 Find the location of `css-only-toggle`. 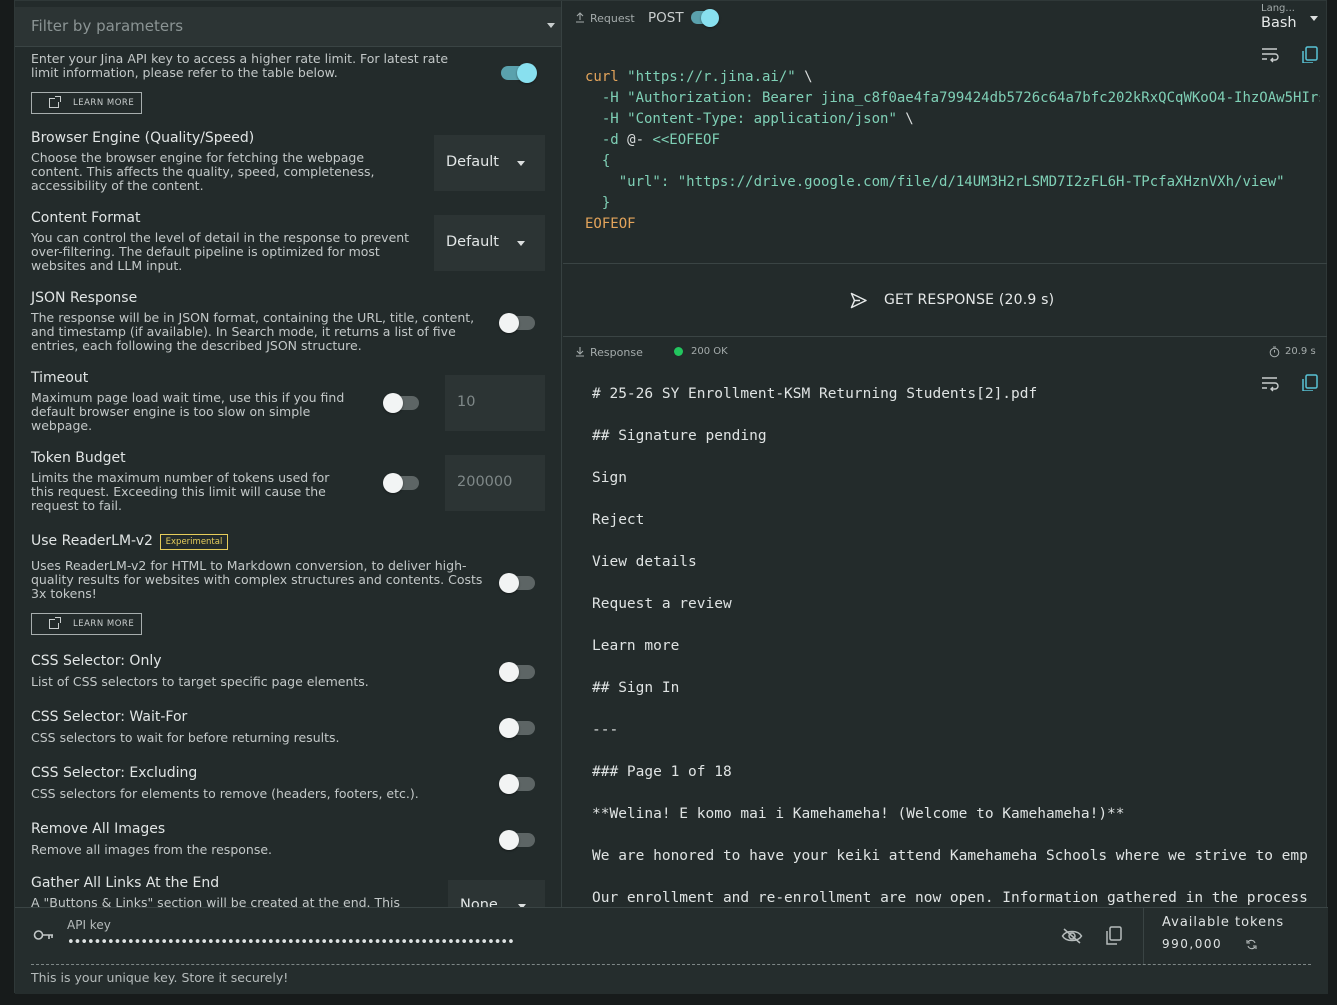

css-only-toggle is located at coordinates (517, 672).